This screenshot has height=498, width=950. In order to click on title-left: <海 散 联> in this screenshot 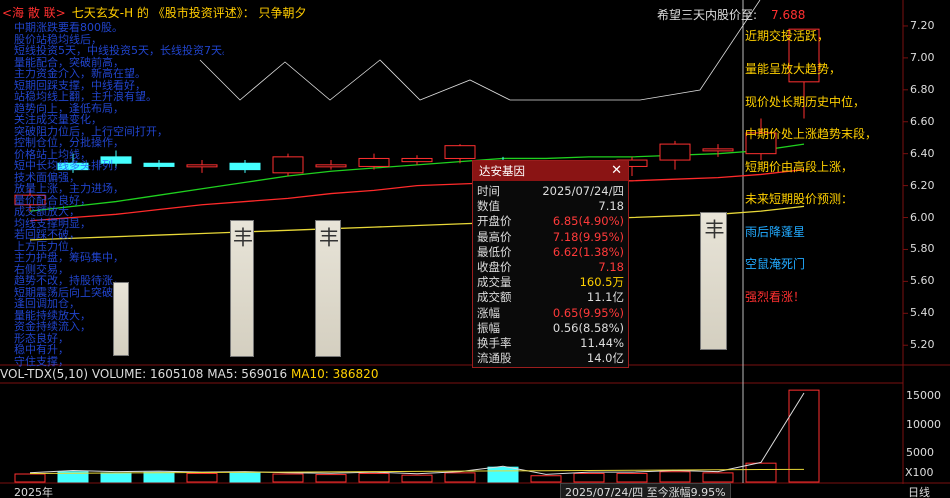, I will do `click(34, 13)`.